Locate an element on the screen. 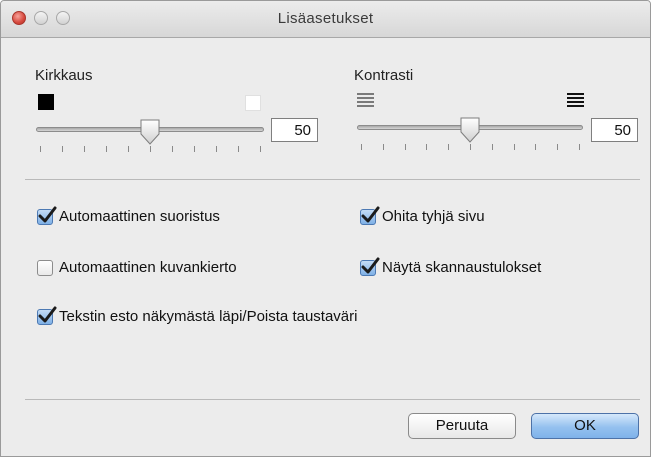 Image resolution: width=651 pixels, height=457 pixels. auto-rotate-label: Automaattinen kuvankierto is located at coordinates (148, 267).